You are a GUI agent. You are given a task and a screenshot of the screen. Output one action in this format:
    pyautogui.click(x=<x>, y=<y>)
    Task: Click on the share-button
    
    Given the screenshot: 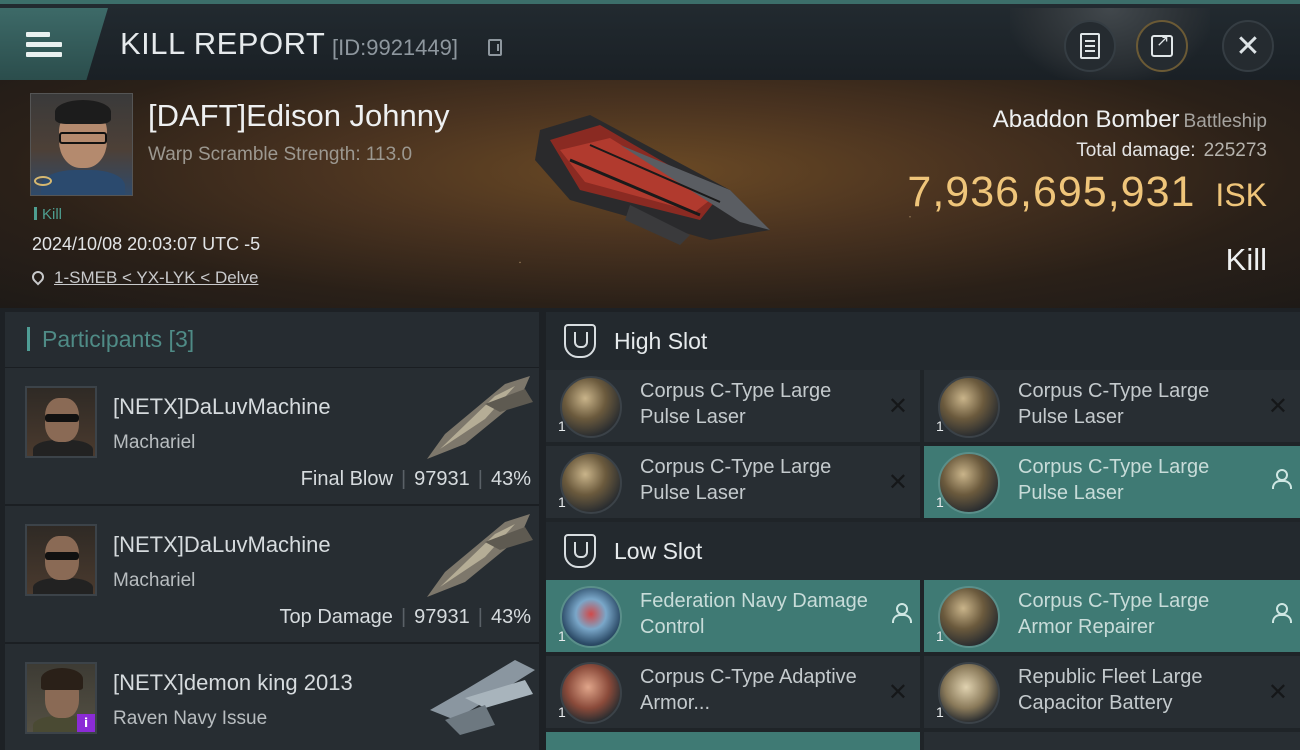 What is the action you would take?
    pyautogui.click(x=1162, y=46)
    